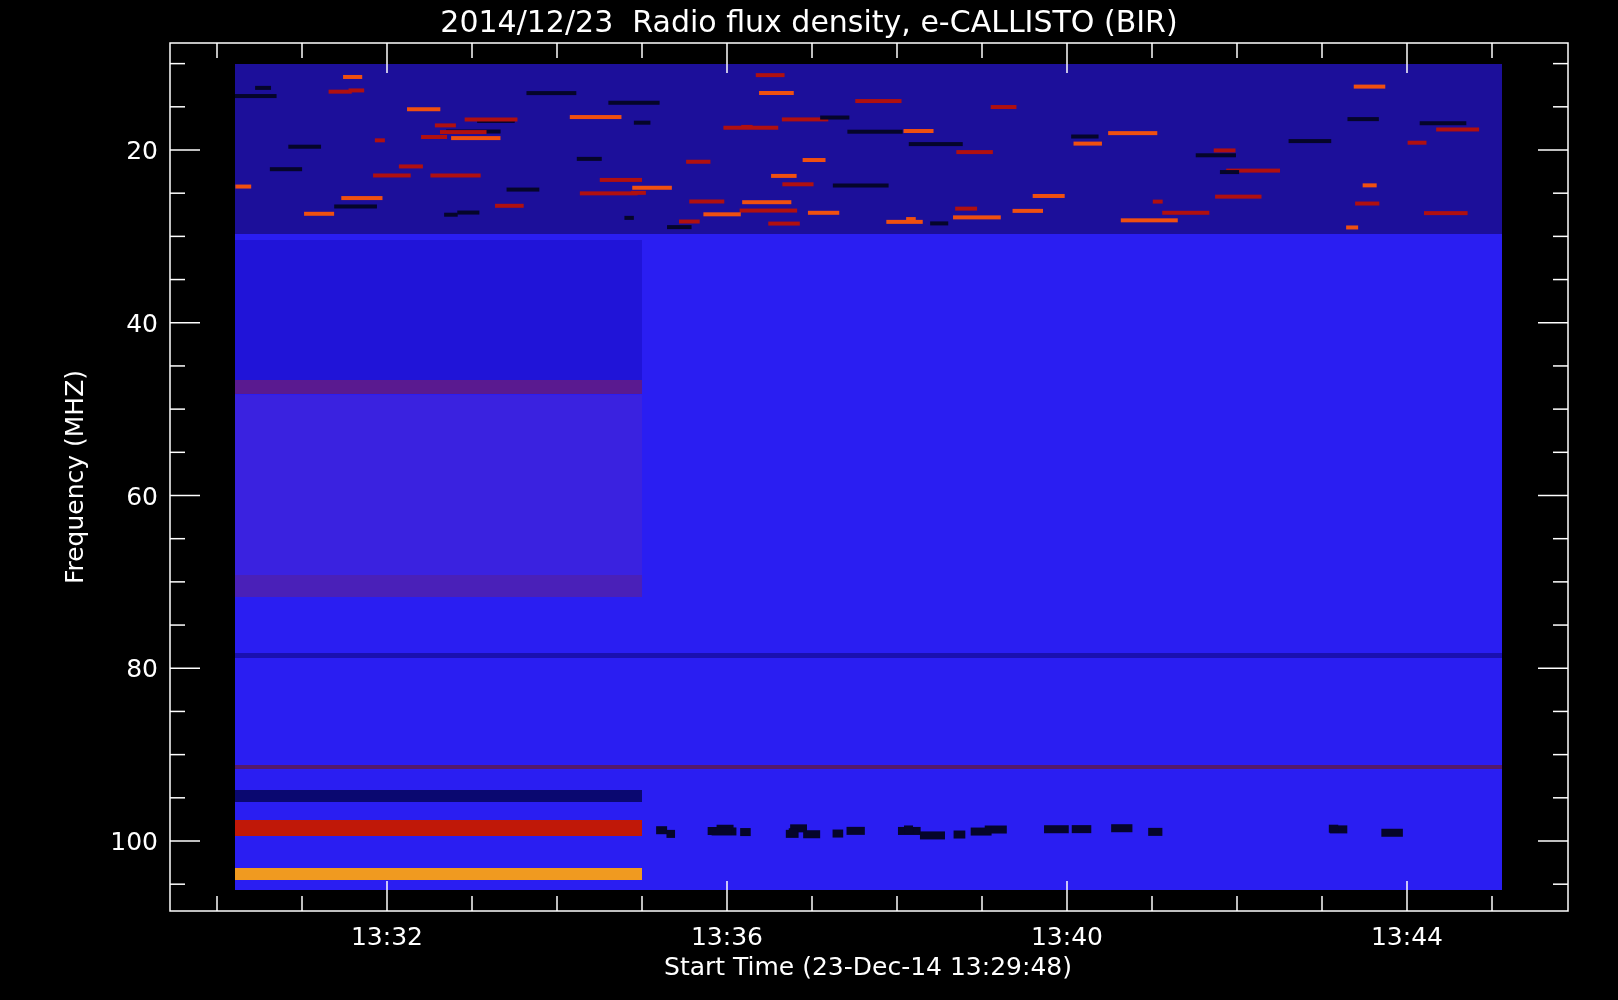 Image resolution: width=1618 pixels, height=1000 pixels. Describe the element at coordinates (142, 323) in the screenshot. I see `y-tick-label: 40` at that location.